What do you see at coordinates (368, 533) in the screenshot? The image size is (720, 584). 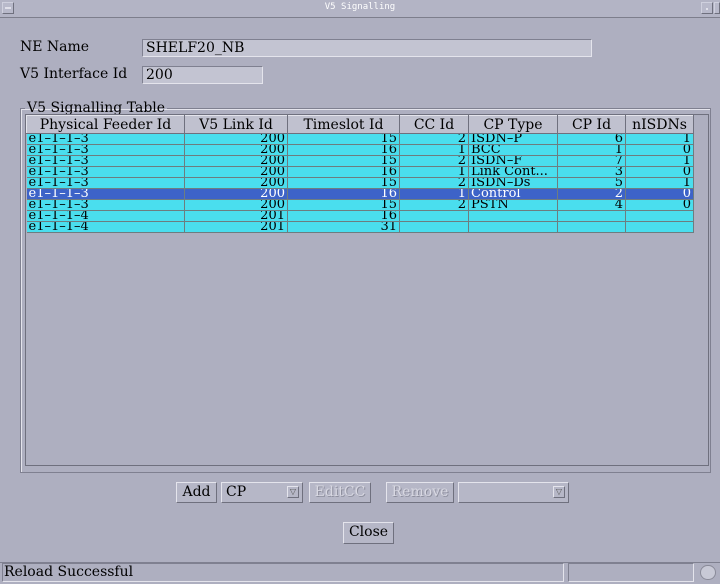 I see `close-button: Close` at bounding box center [368, 533].